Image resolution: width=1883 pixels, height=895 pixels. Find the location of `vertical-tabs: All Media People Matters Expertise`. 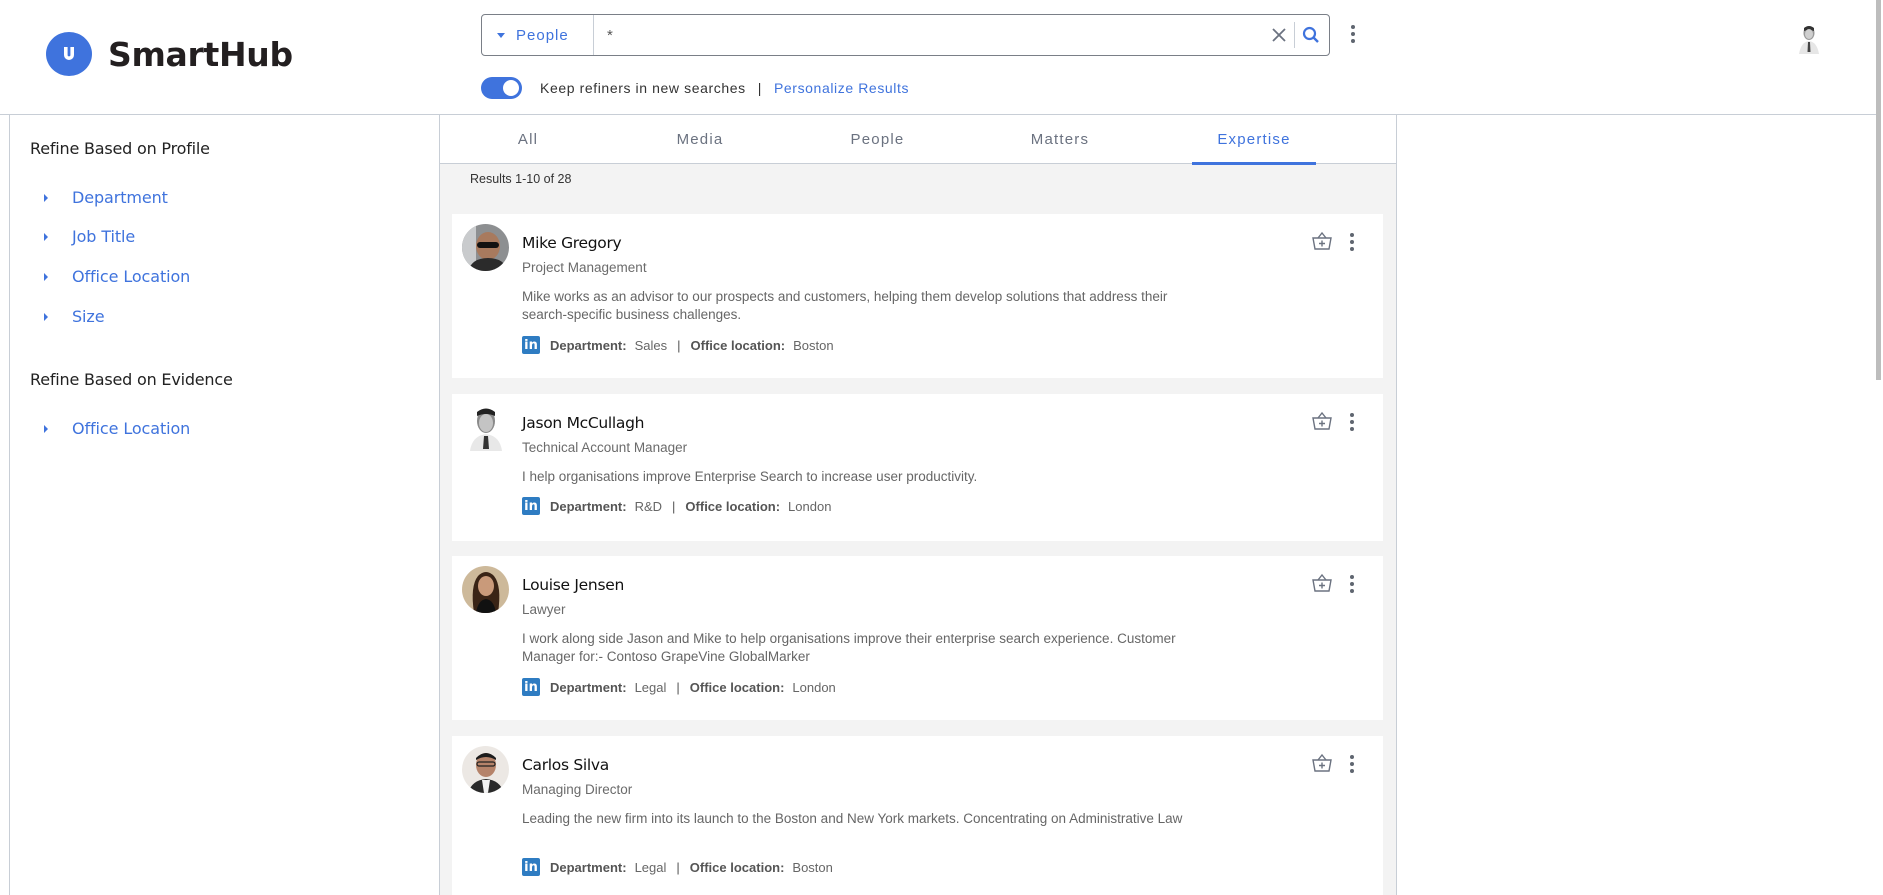

vertical-tabs: All Media People Matters Expertise is located at coordinates (918, 140).